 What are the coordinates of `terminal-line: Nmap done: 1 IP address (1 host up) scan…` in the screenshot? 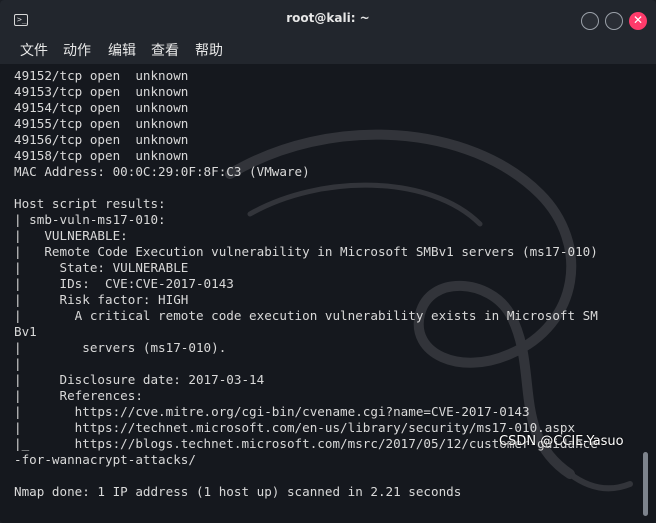 It's located at (238, 491).